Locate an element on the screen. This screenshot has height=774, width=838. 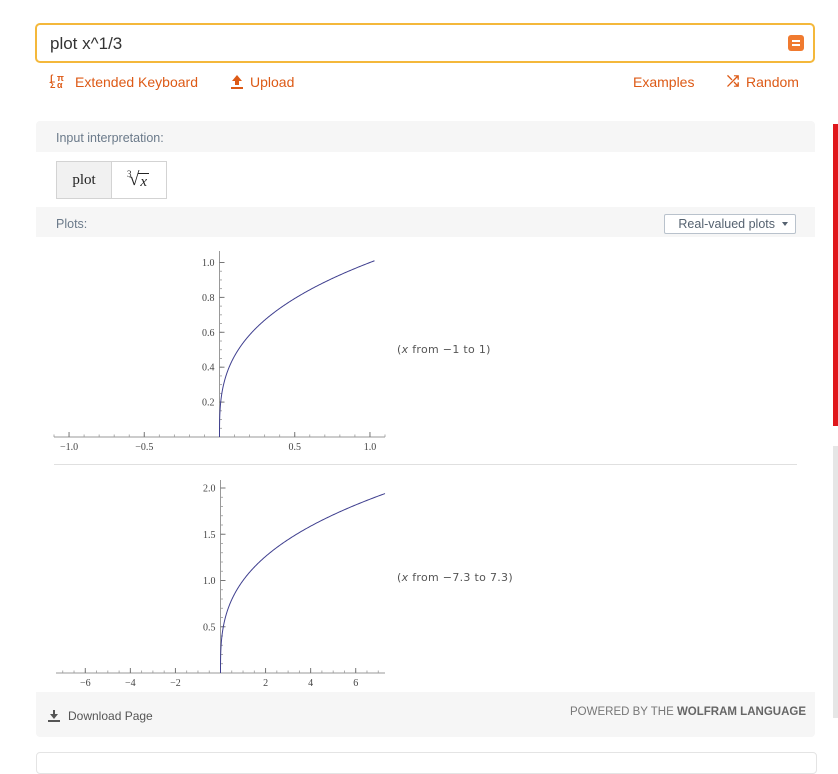
p2-y-tick-label: 0.5 is located at coordinates (209, 627).